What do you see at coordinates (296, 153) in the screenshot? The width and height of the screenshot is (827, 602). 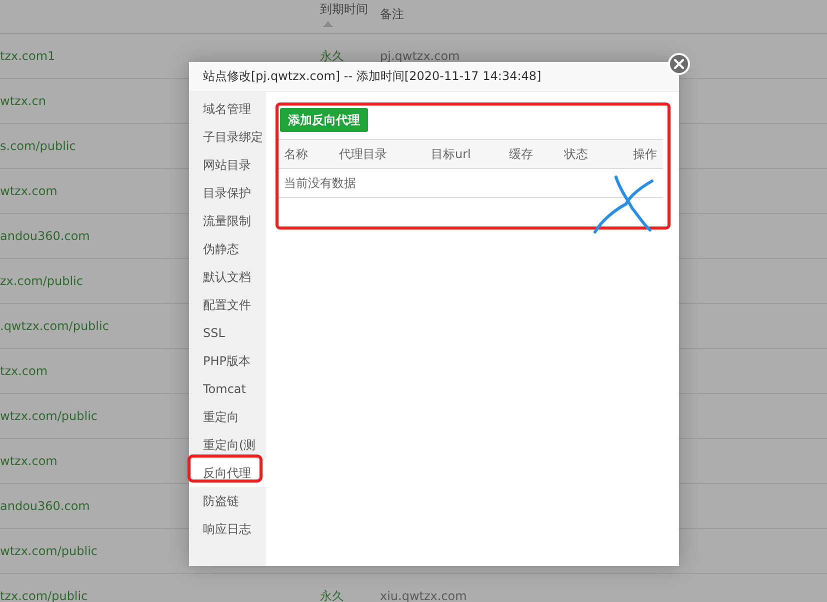 I see `column-header: 名称` at bounding box center [296, 153].